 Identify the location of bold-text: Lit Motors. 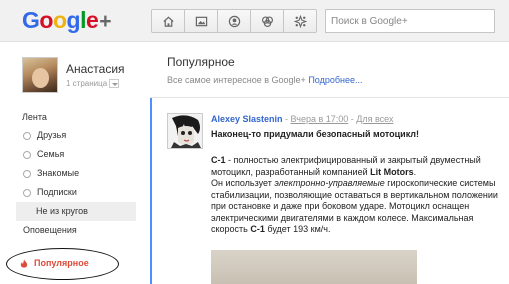
(392, 171).